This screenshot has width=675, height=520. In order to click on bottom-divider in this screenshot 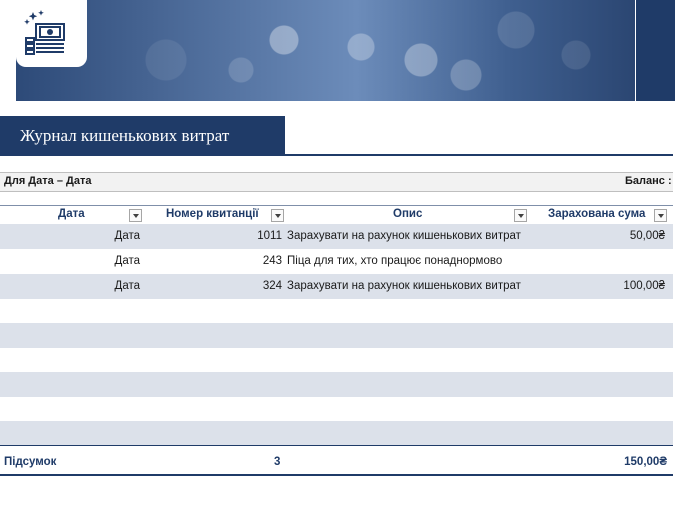, I will do `click(336, 475)`.